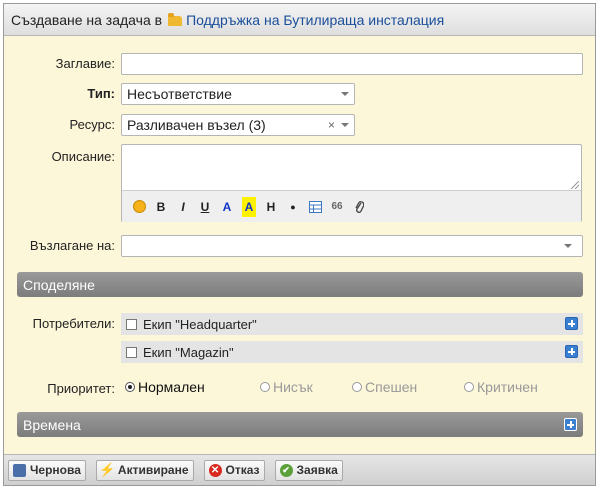 The height and width of the screenshot is (489, 600). I want to click on radio-label: Нормален, so click(171, 387).